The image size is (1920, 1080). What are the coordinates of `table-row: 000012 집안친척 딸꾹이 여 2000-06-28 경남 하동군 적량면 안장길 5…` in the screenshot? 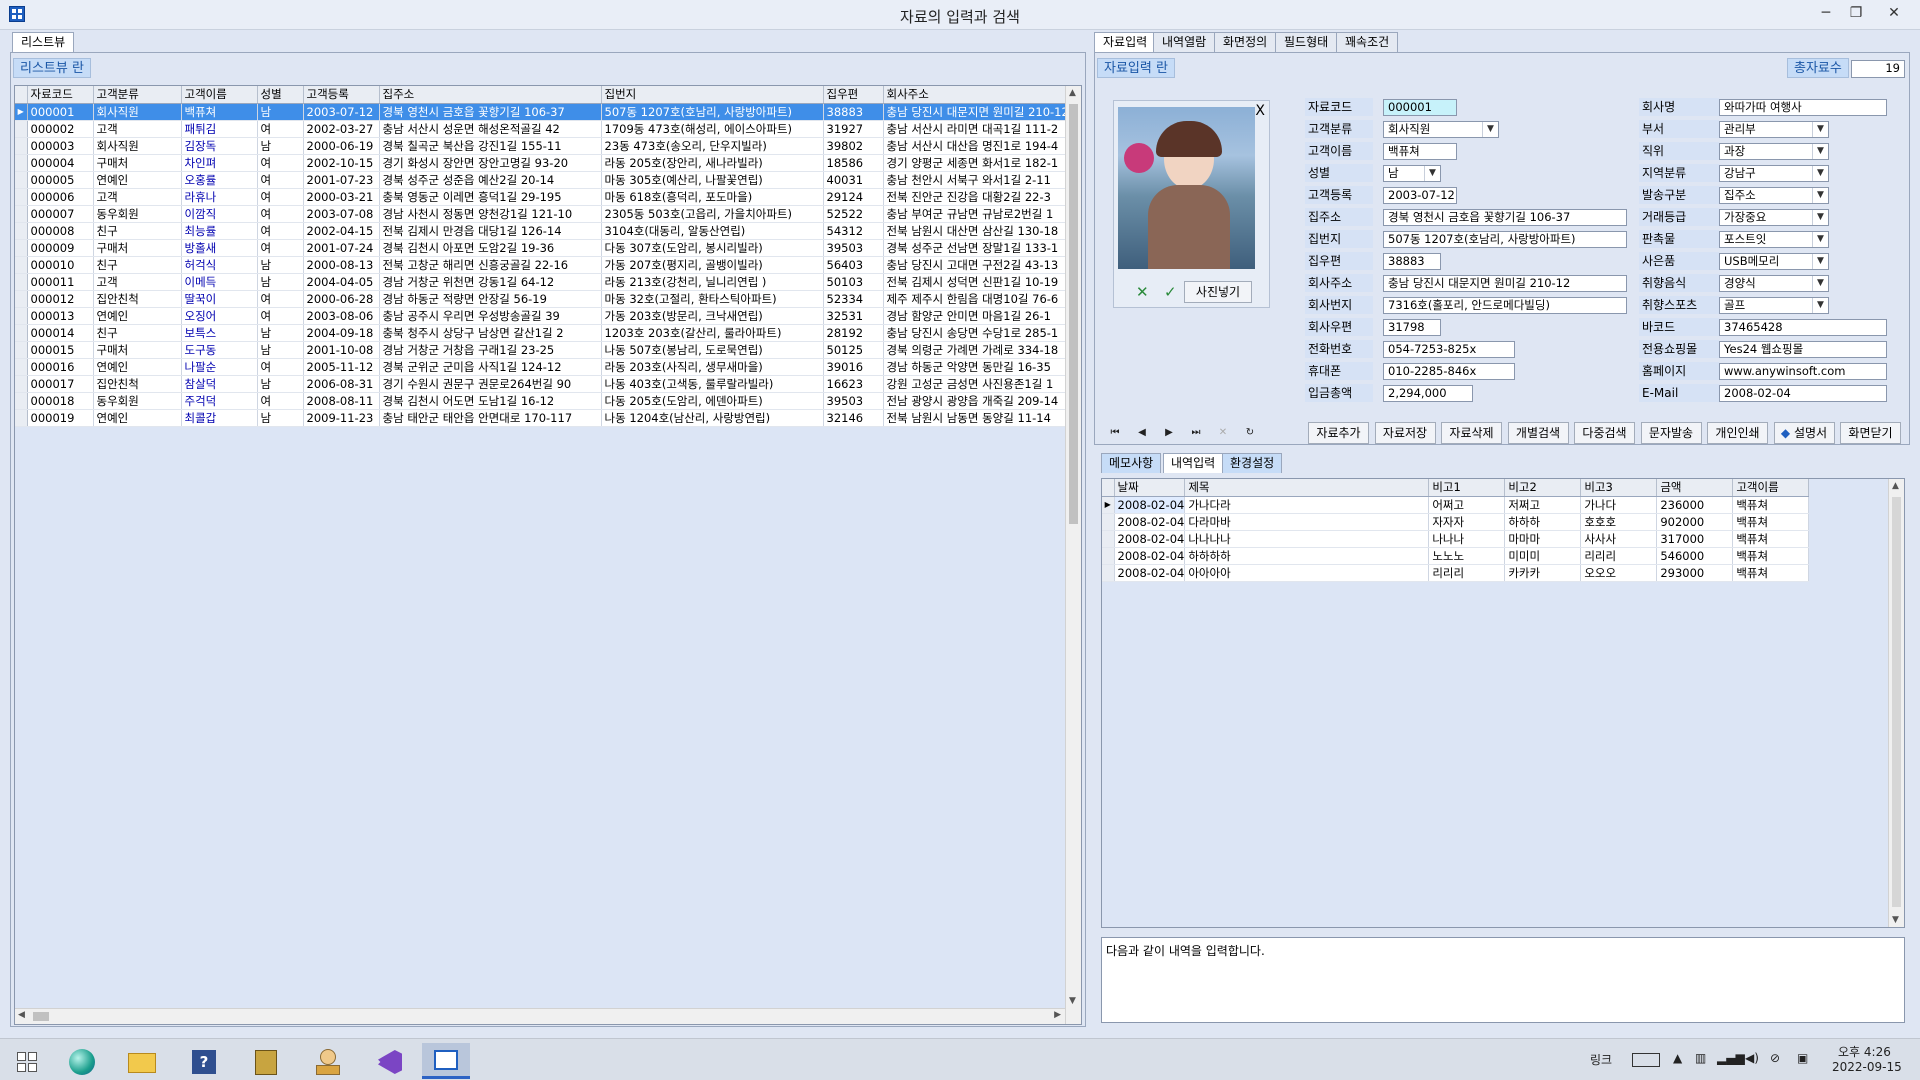 It's located at (544, 299).